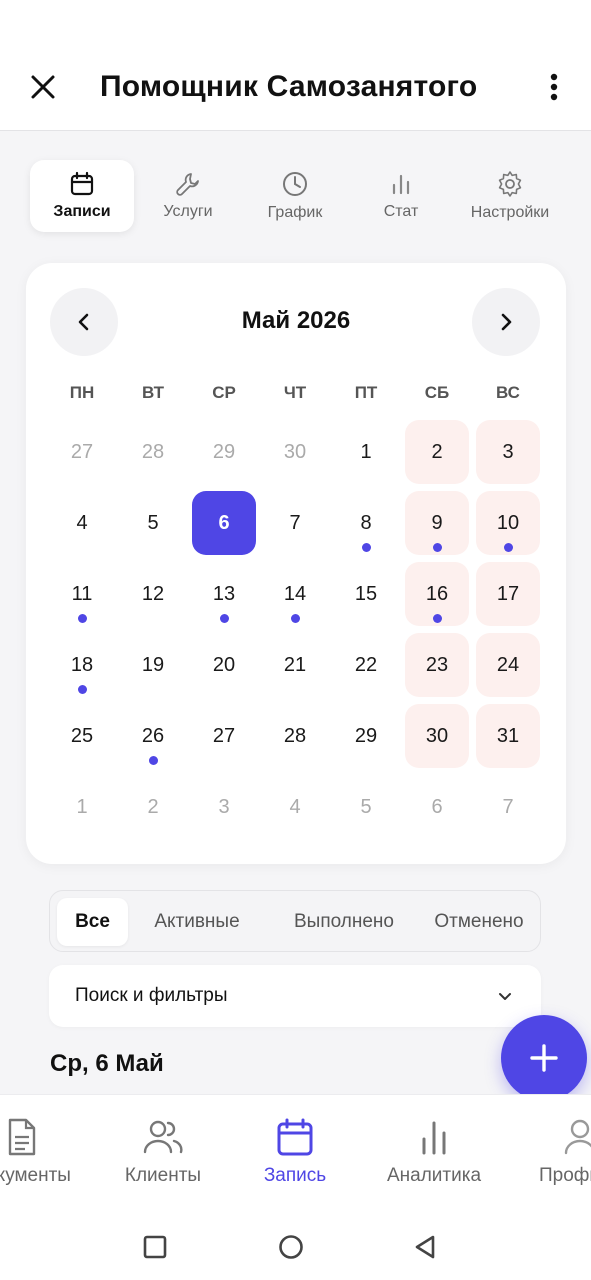  I want to click on day-number: 25, so click(82, 735).